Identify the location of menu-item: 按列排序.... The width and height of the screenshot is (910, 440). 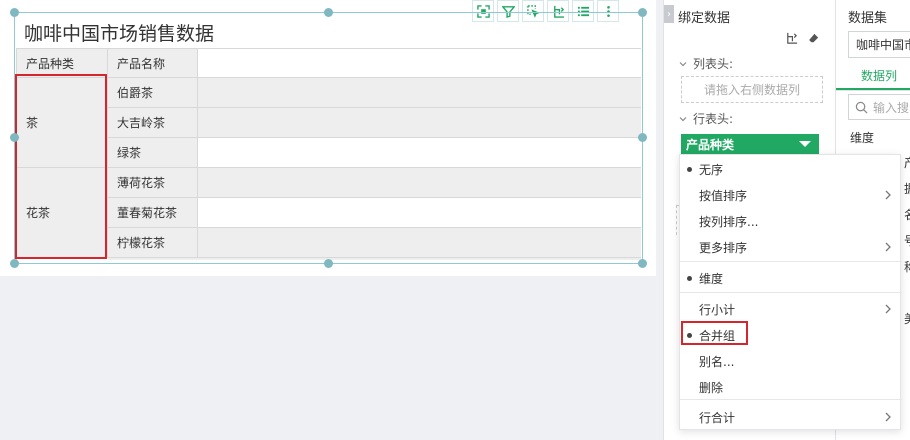
(791, 221).